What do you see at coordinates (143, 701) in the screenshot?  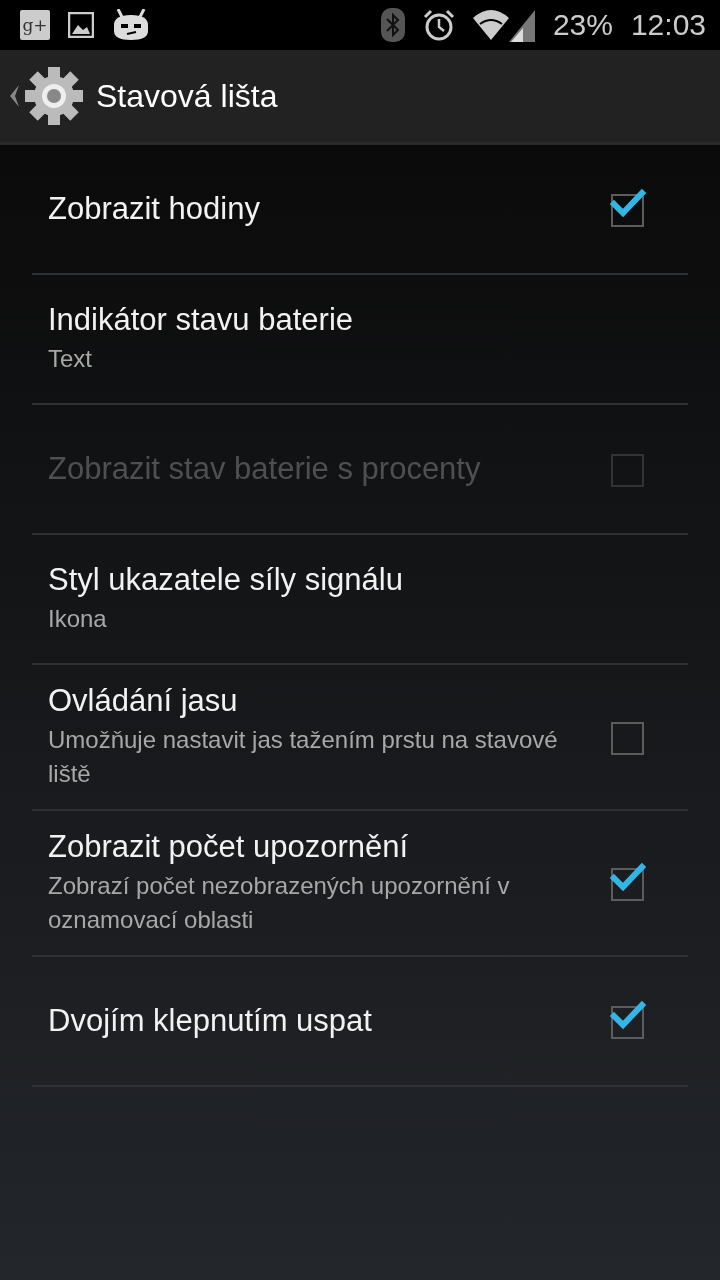 I see `setting-title: Ovládání jasu` at bounding box center [143, 701].